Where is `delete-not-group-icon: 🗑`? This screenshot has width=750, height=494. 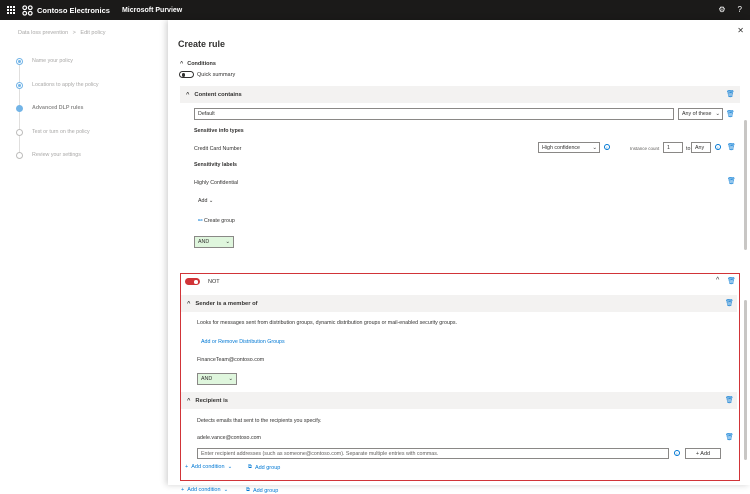
delete-not-group-icon: 🗑 is located at coordinates (731, 281).